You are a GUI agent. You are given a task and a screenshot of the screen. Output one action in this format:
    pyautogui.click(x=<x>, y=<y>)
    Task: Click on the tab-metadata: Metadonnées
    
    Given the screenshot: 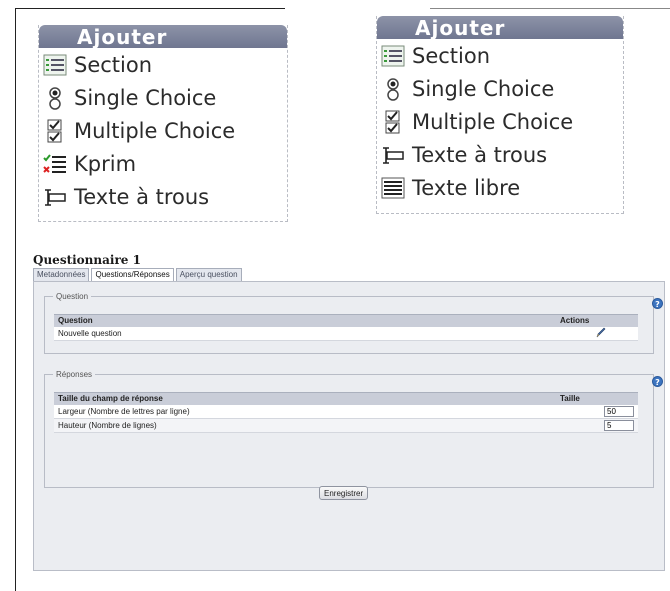 What is the action you would take?
    pyautogui.click(x=61, y=274)
    